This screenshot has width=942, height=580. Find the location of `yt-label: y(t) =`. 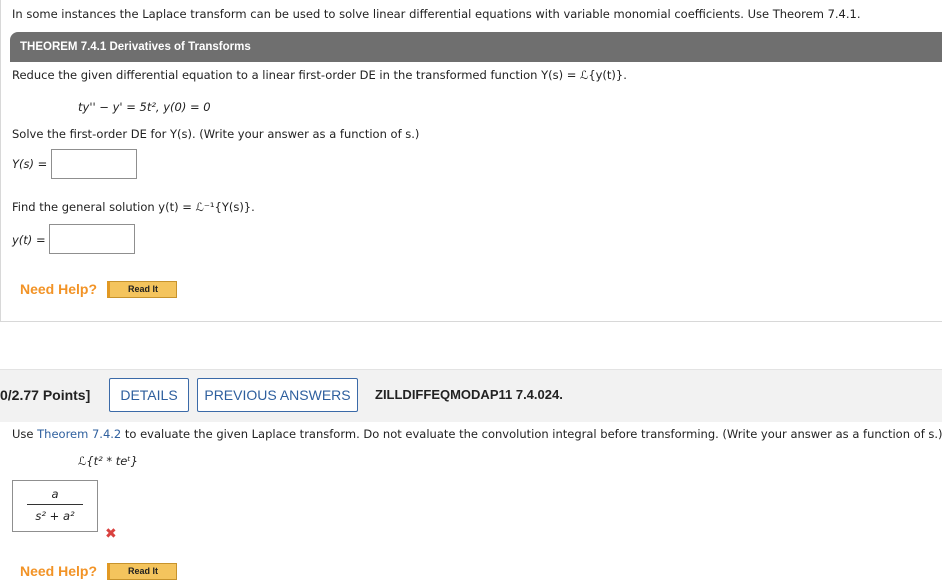

yt-label: y(t) = is located at coordinates (29, 240).